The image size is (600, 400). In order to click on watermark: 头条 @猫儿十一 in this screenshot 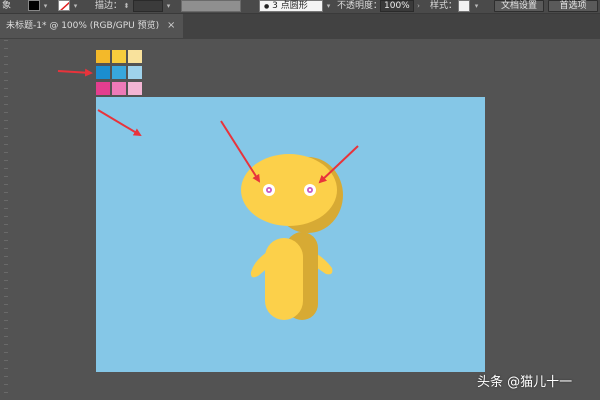, I will do `click(525, 382)`.